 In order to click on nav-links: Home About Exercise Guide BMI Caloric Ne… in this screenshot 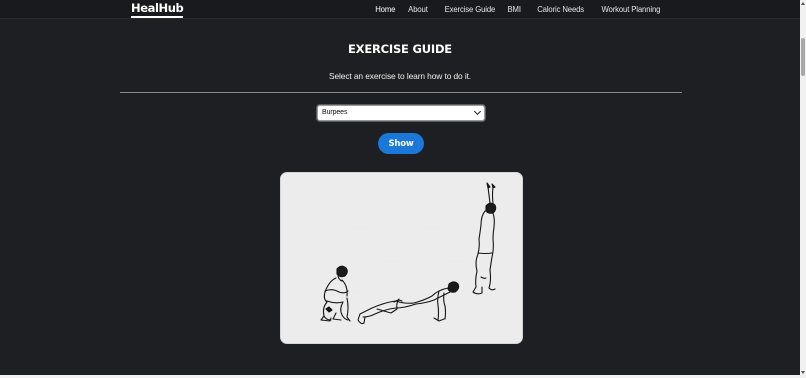, I will do `click(516, 9)`.